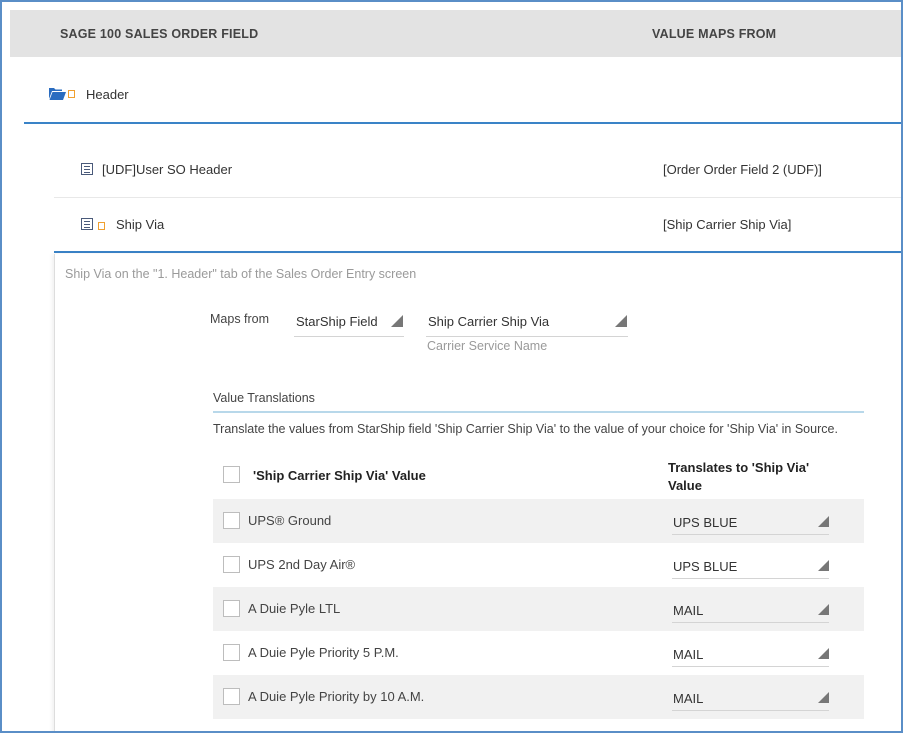  Describe the element at coordinates (290, 520) in the screenshot. I see `source-value: UPS® Ground` at that location.